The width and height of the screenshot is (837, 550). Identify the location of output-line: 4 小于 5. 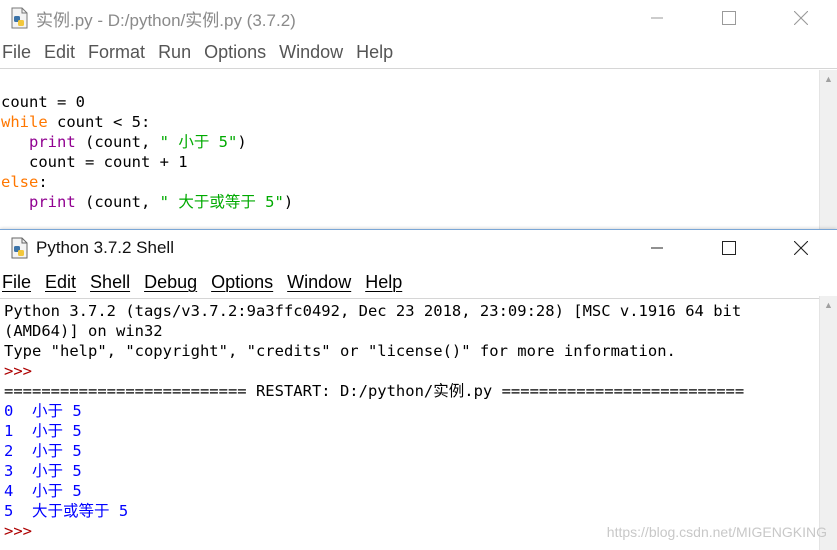
(43, 491).